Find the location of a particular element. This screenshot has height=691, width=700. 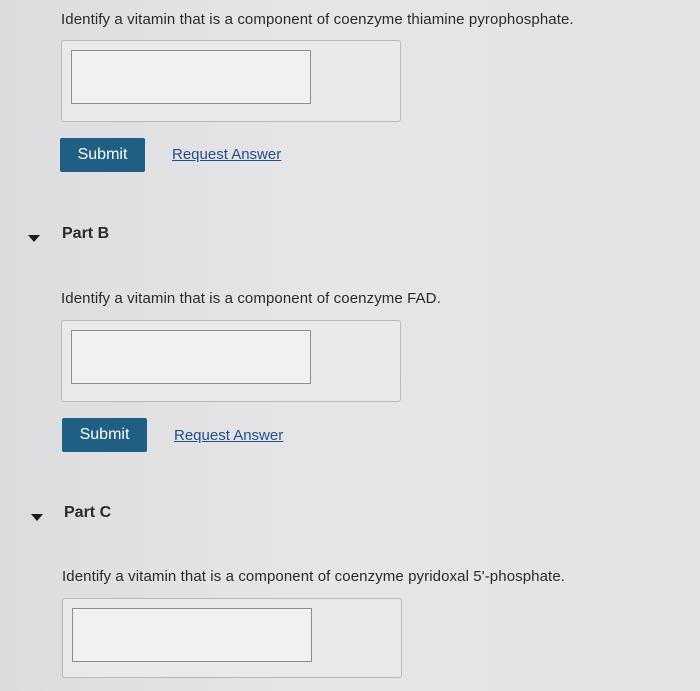

part-c-answer-panel is located at coordinates (232, 638).